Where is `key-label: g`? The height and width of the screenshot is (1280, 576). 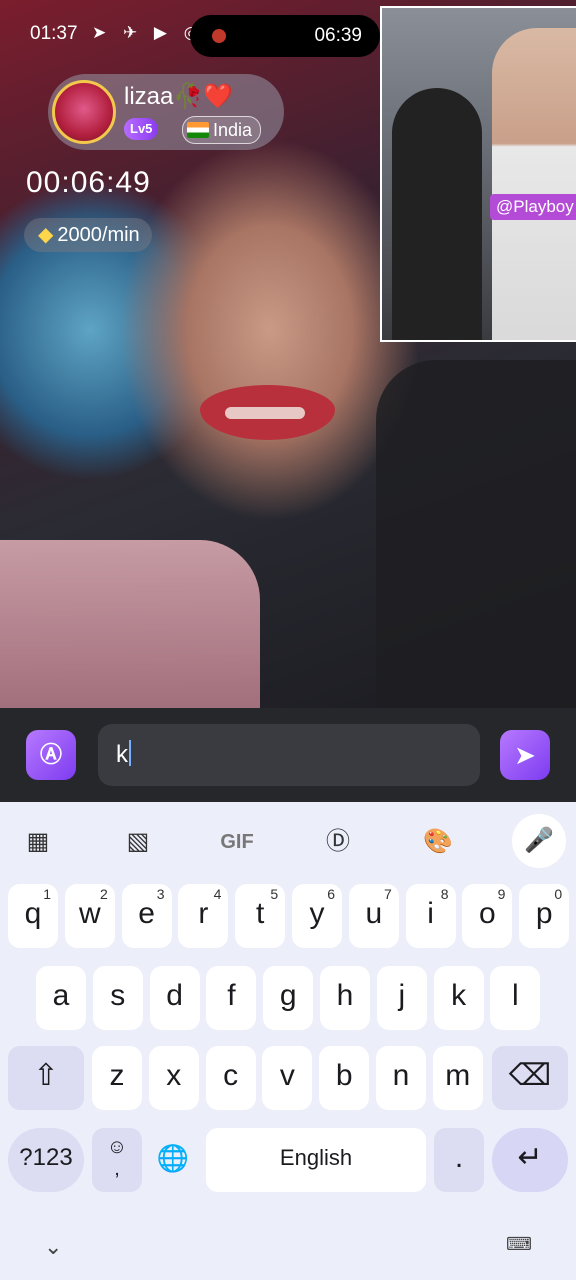 key-label: g is located at coordinates (288, 995).